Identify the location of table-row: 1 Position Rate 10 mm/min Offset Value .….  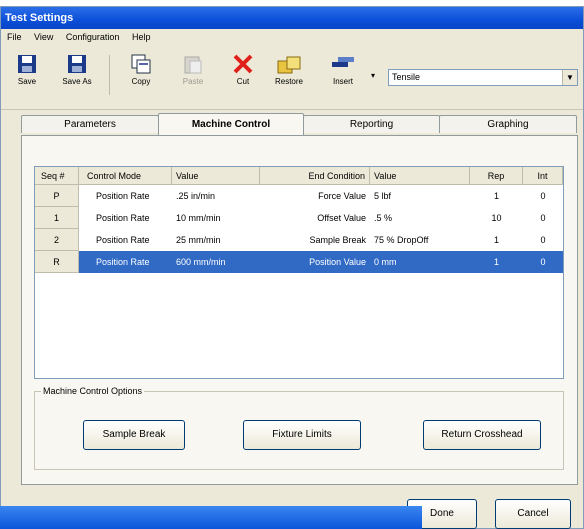
(299, 218).